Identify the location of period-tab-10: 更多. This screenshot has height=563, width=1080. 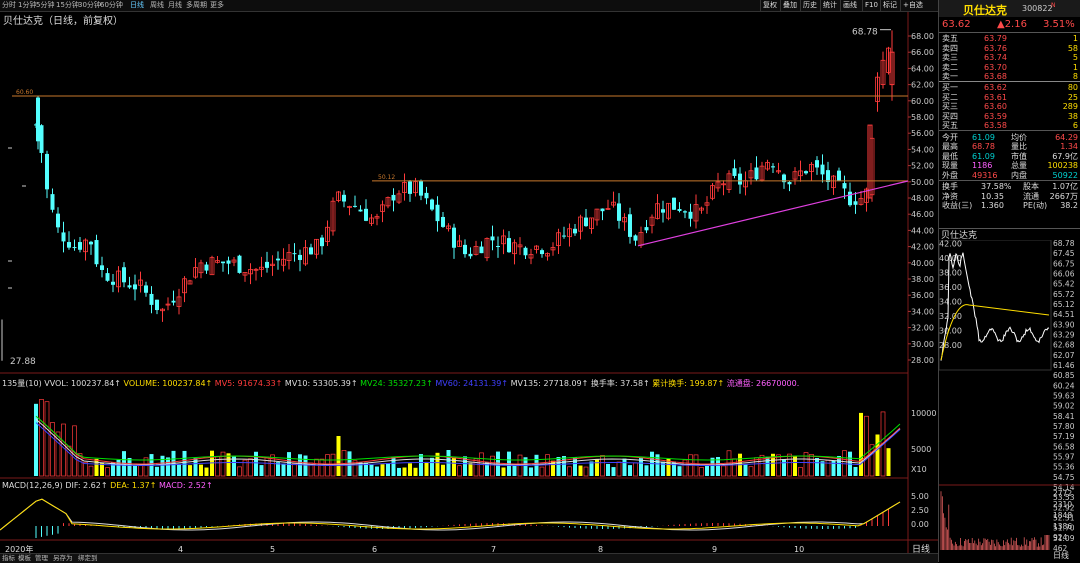
(217, 5).